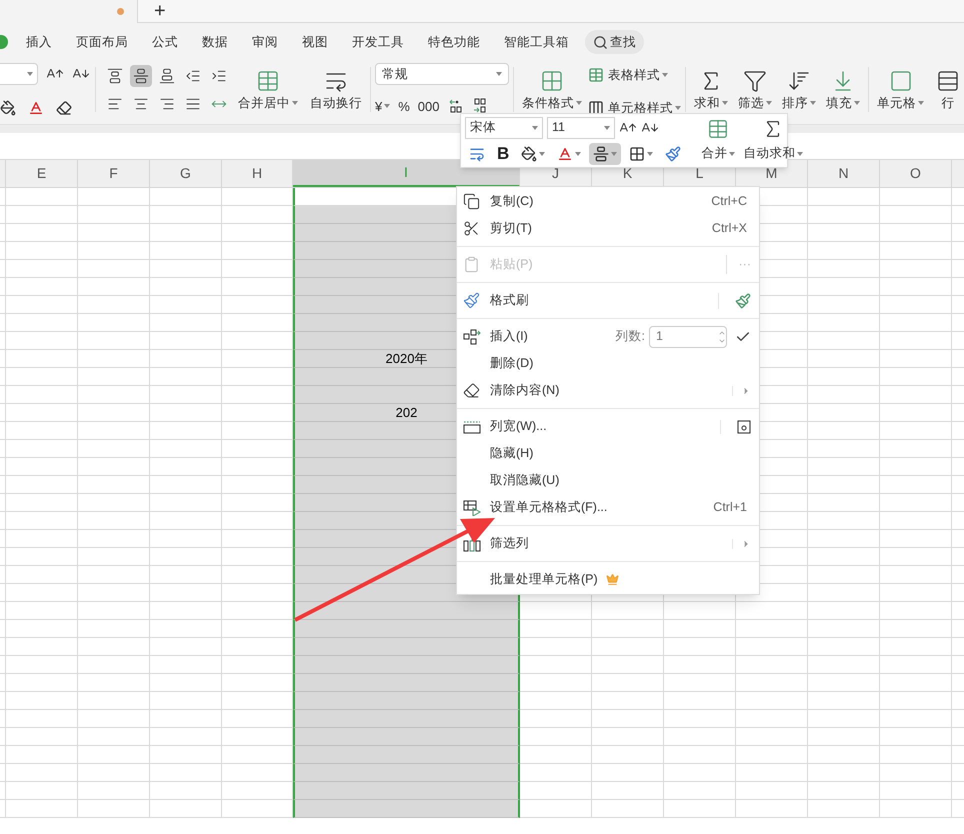  I want to click on menu-tab: 开发工具, so click(378, 42).